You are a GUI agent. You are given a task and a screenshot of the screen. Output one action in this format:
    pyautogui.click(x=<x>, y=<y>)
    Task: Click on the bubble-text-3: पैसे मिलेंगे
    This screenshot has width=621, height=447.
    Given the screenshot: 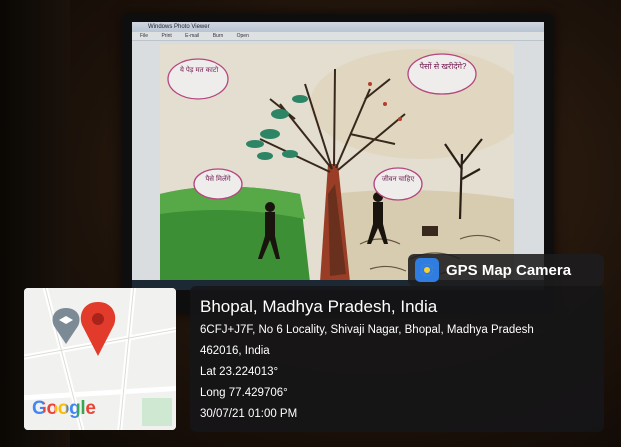 What is the action you would take?
    pyautogui.click(x=218, y=179)
    